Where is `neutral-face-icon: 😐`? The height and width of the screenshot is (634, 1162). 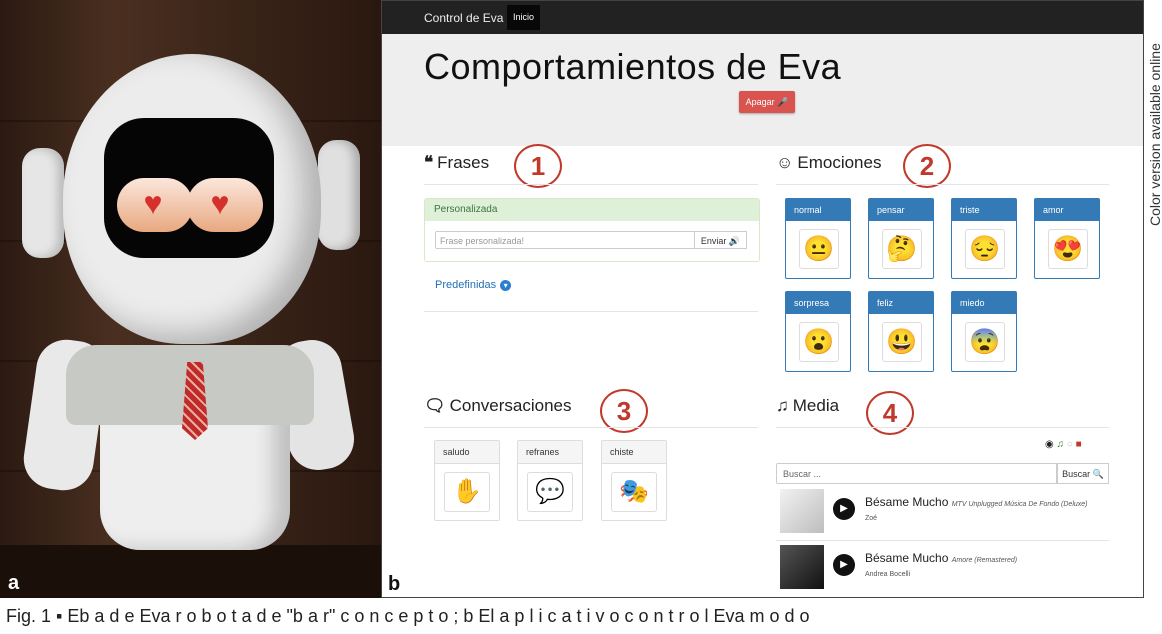
neutral-face-icon: 😐 is located at coordinates (819, 249).